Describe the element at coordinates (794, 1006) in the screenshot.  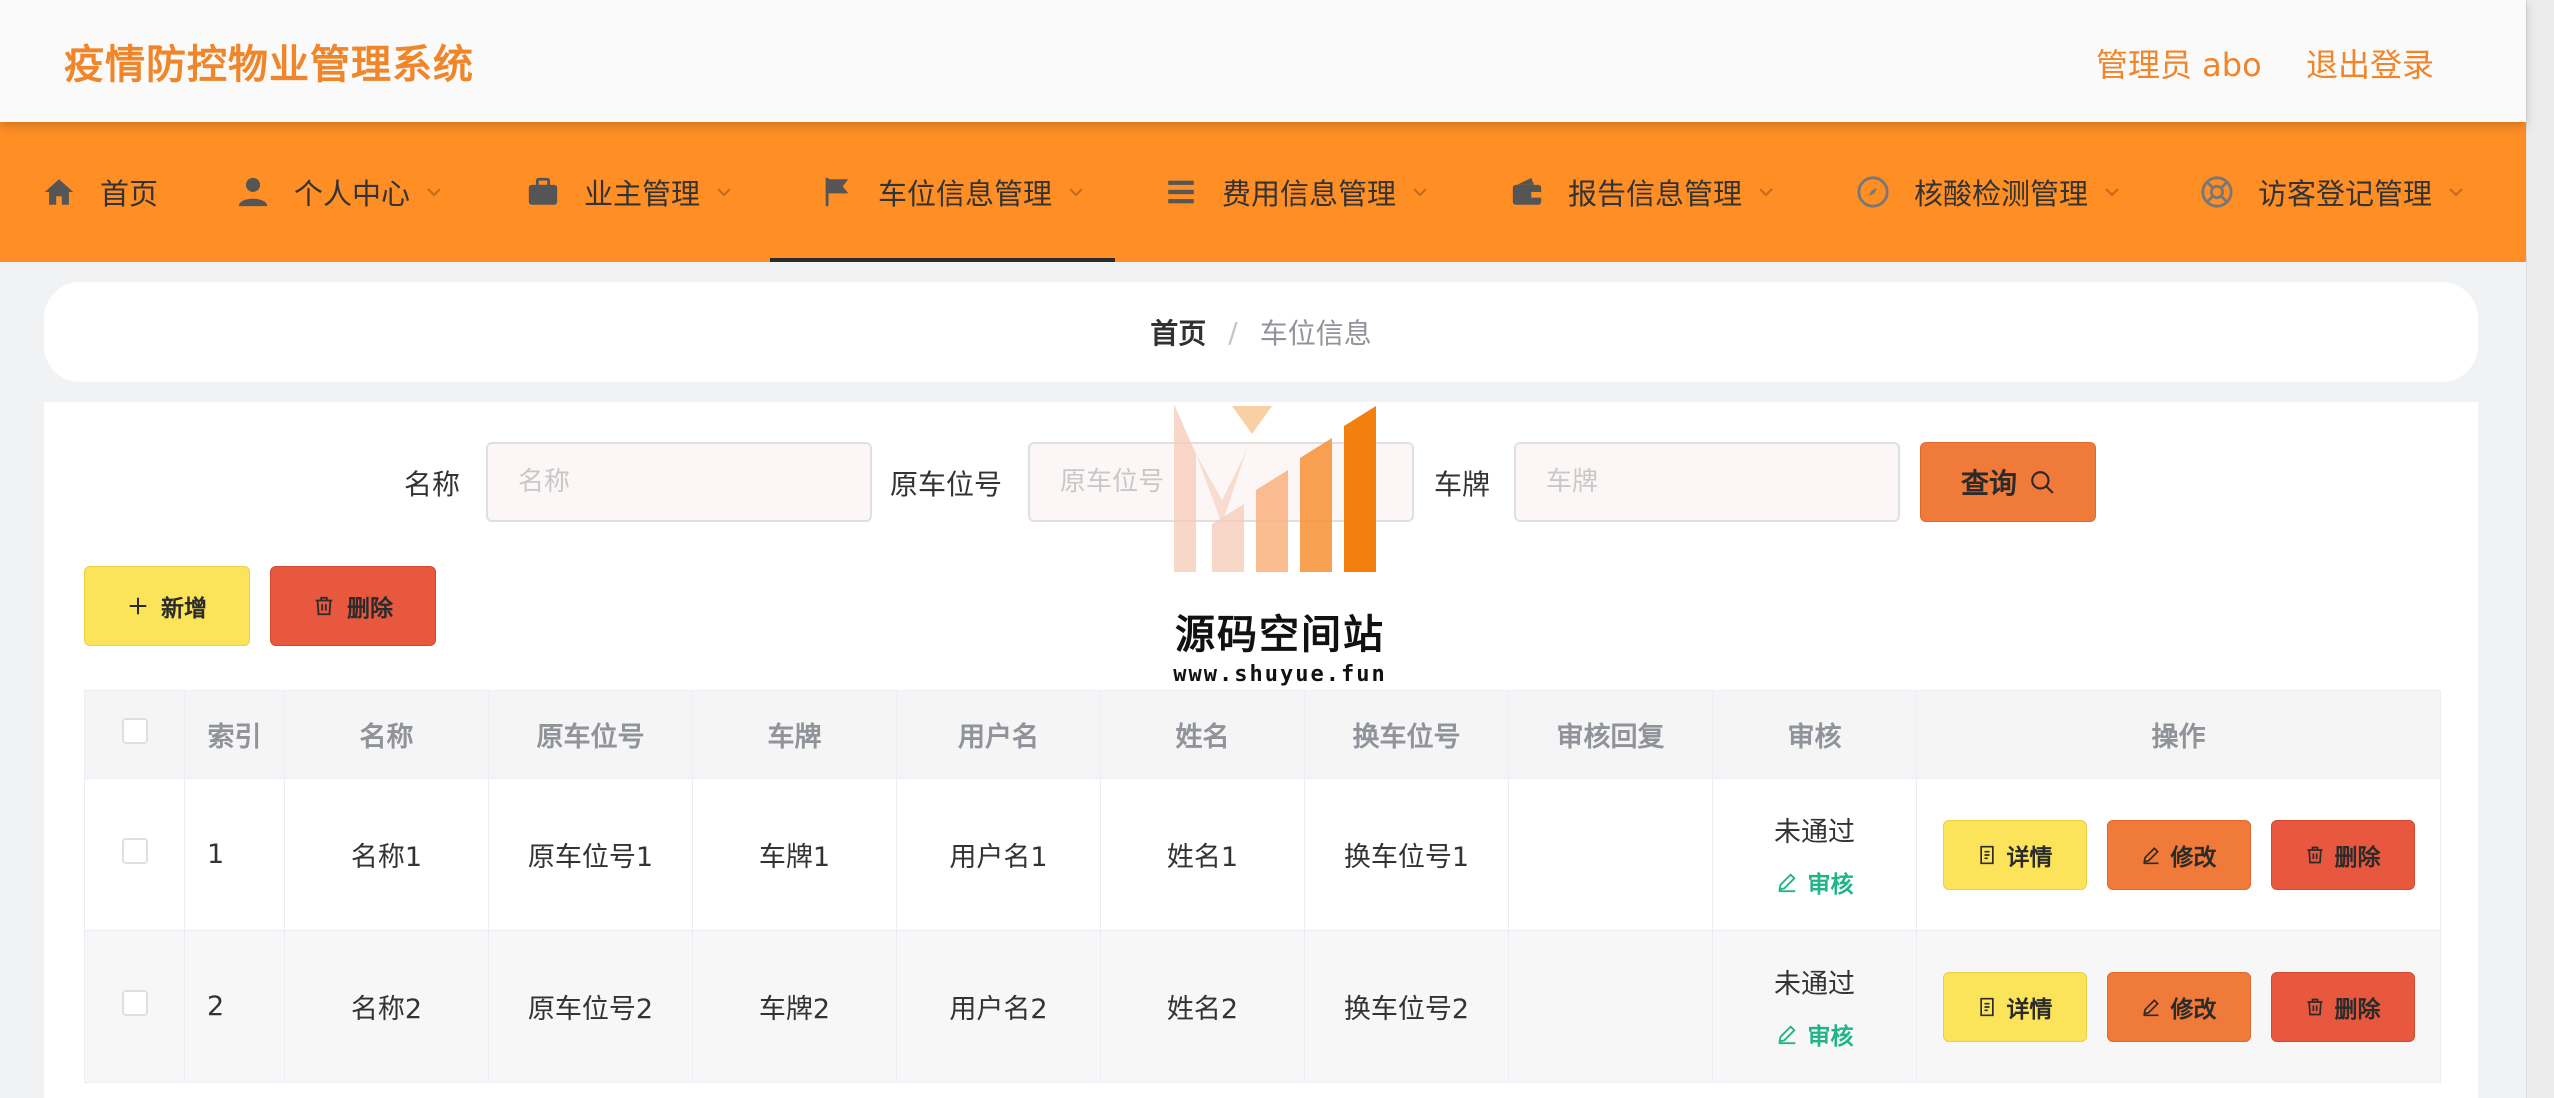
I see `plate-cell: 车牌2` at that location.